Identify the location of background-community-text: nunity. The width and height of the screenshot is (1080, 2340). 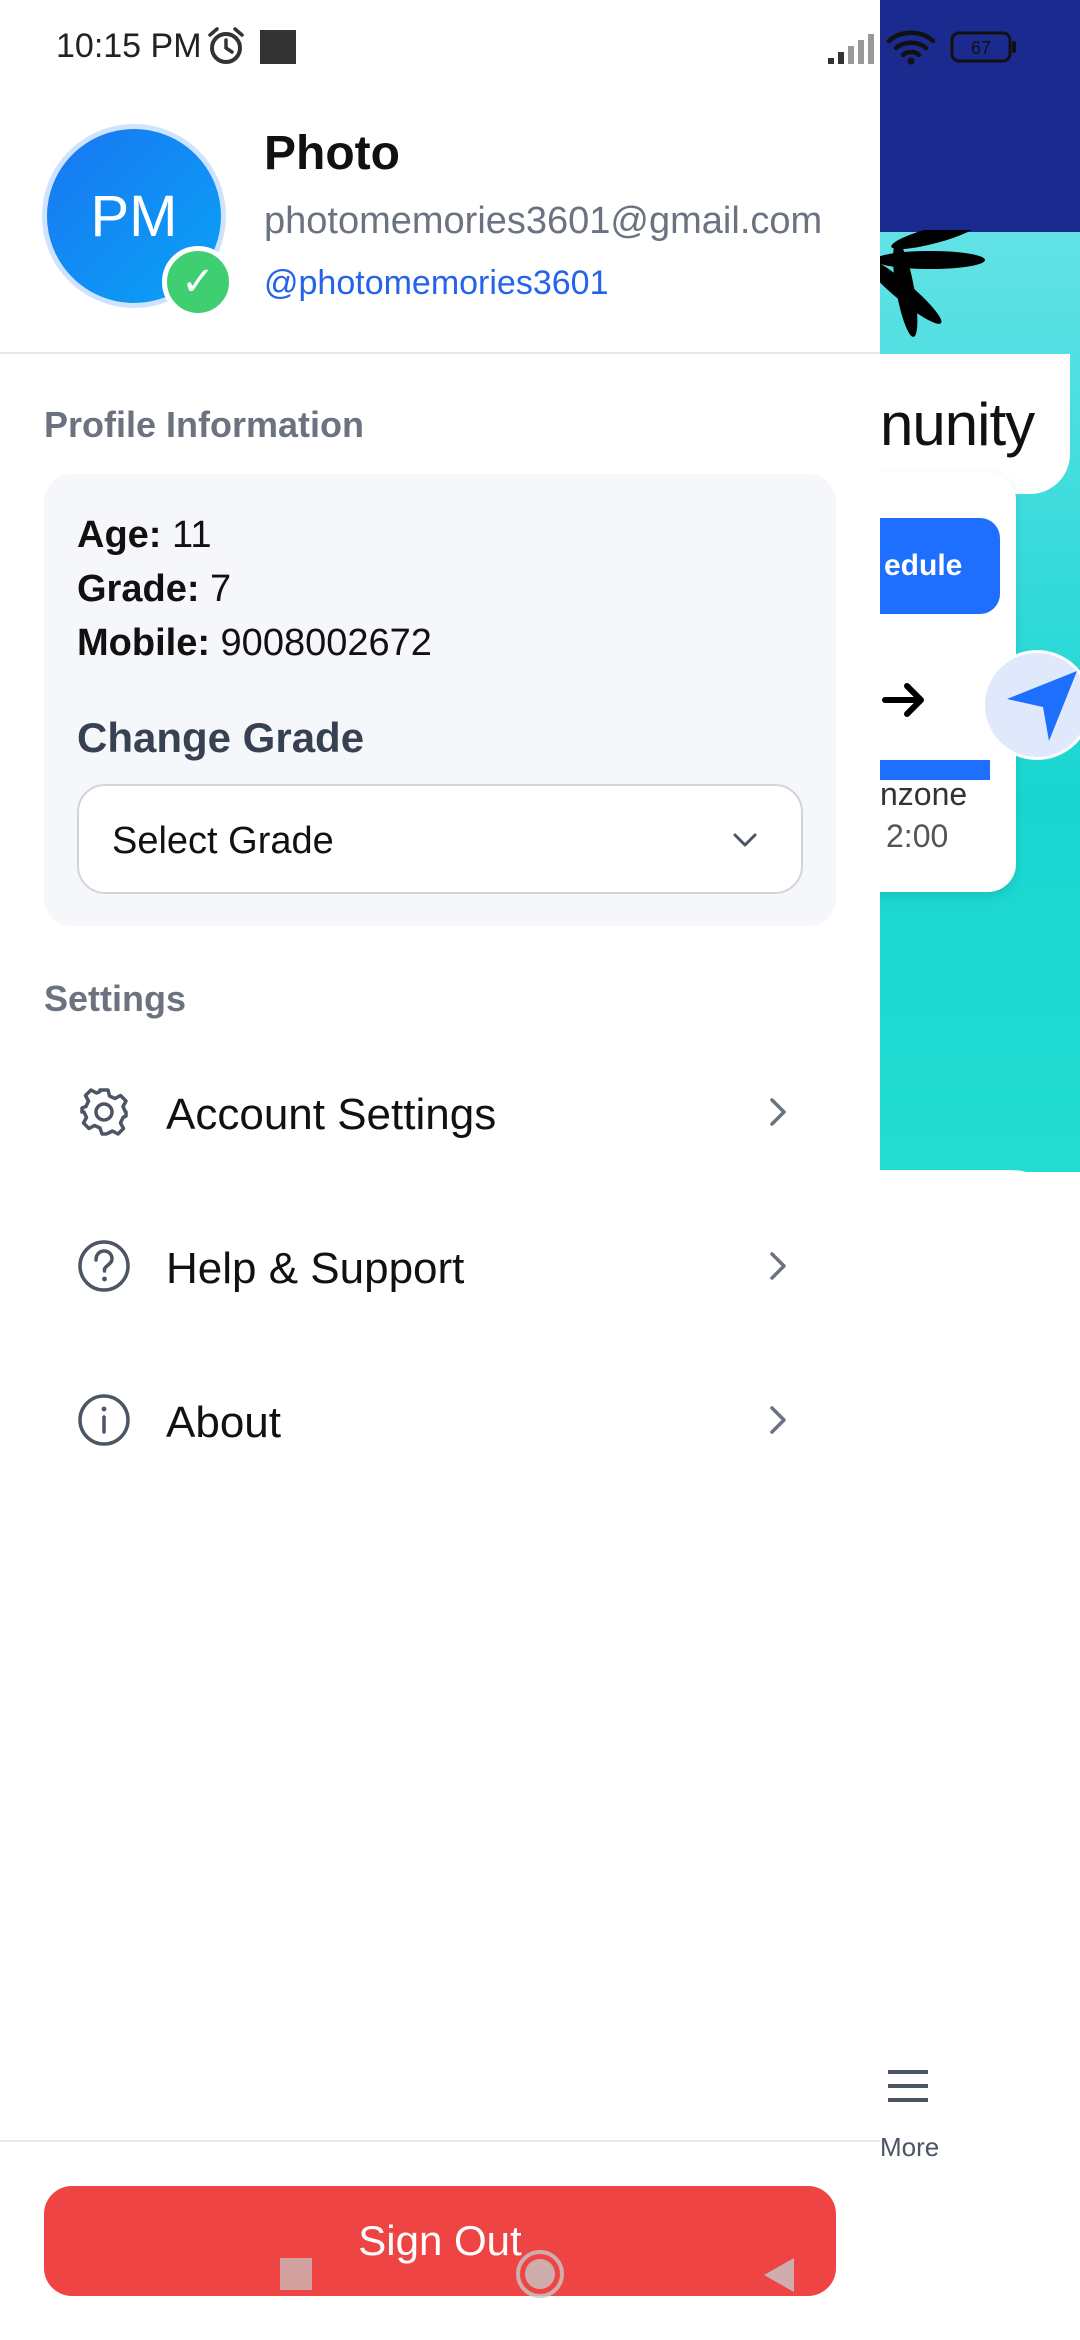
(957, 424).